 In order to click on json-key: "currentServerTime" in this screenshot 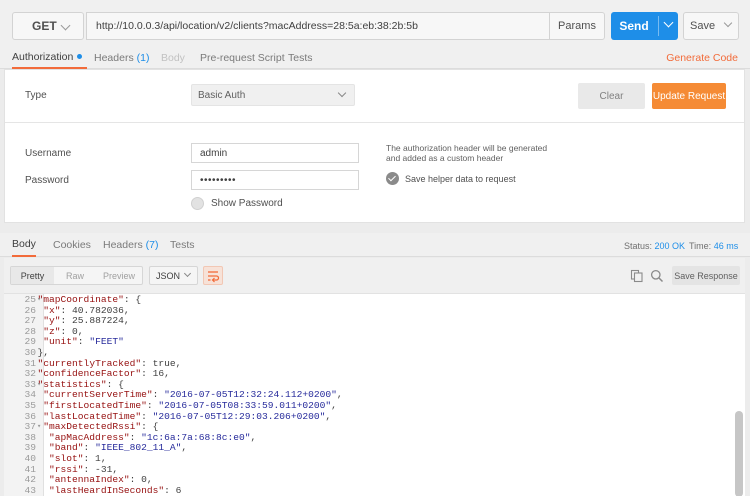, I will do `click(98, 395)`.